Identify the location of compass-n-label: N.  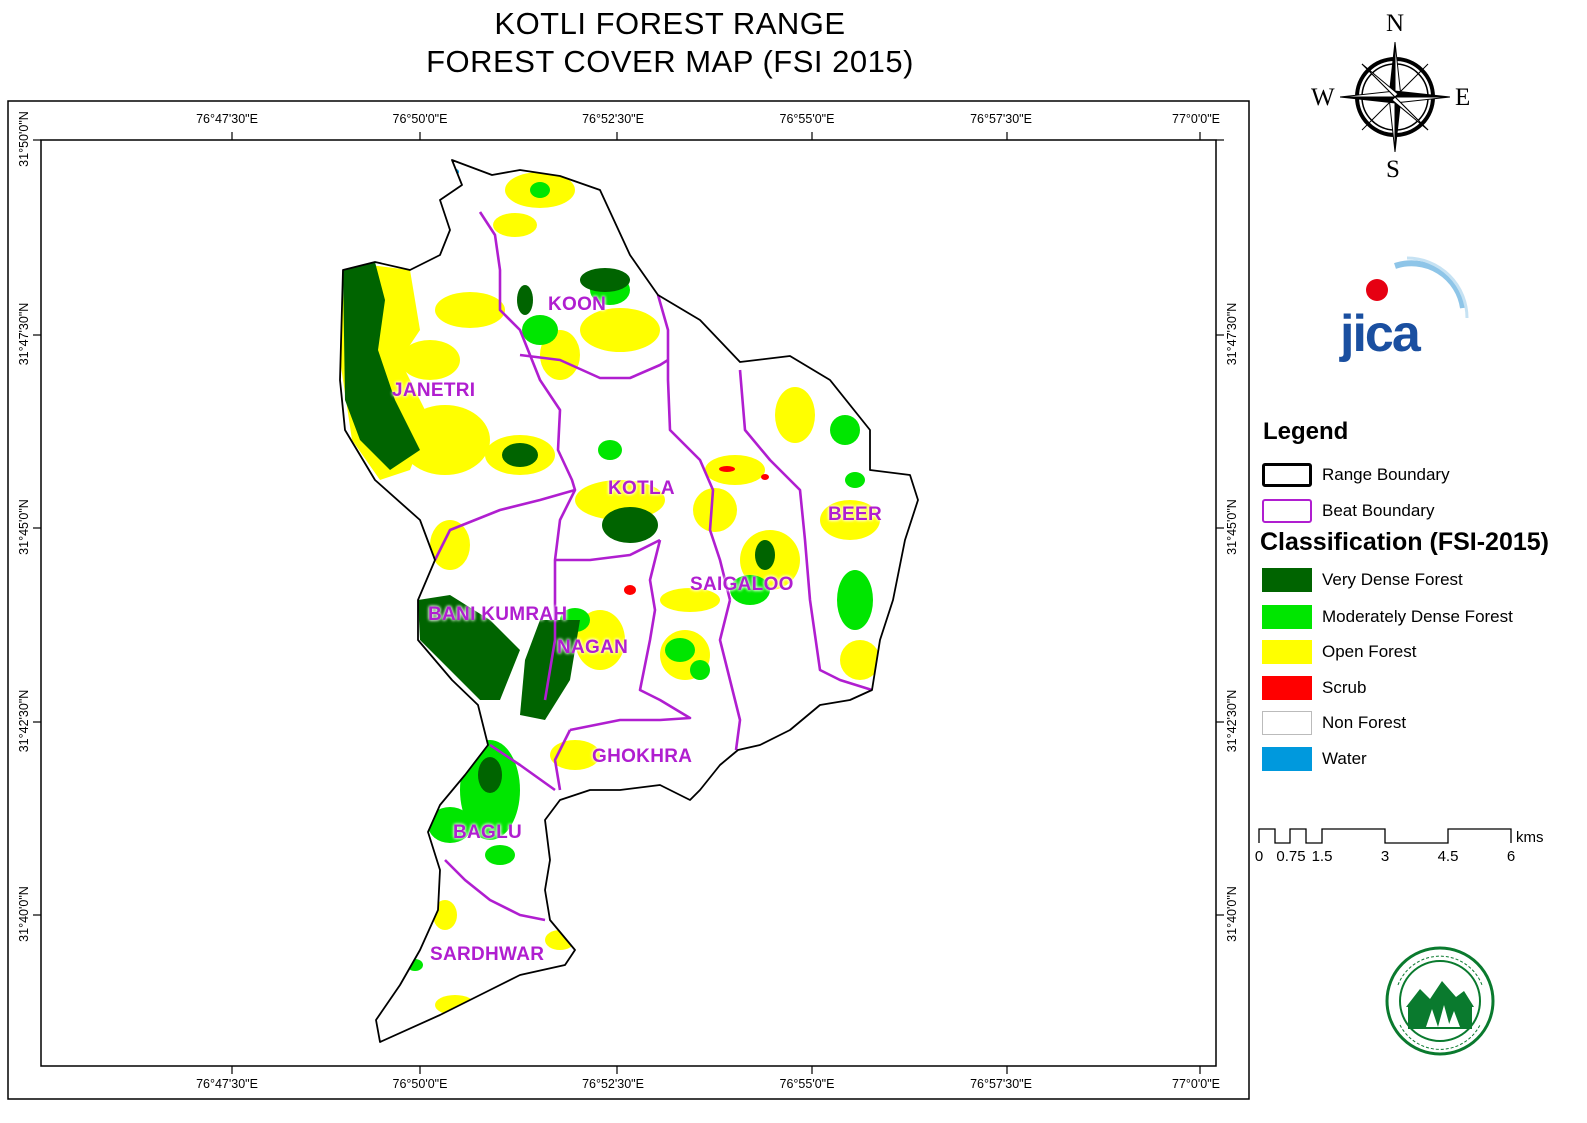
(1395, 23).